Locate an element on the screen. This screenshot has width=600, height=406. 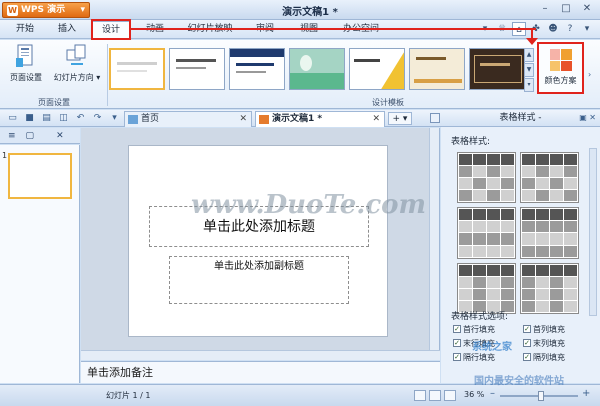
canvas-horizontal-scrollbar is located at coordinates (260, 355).